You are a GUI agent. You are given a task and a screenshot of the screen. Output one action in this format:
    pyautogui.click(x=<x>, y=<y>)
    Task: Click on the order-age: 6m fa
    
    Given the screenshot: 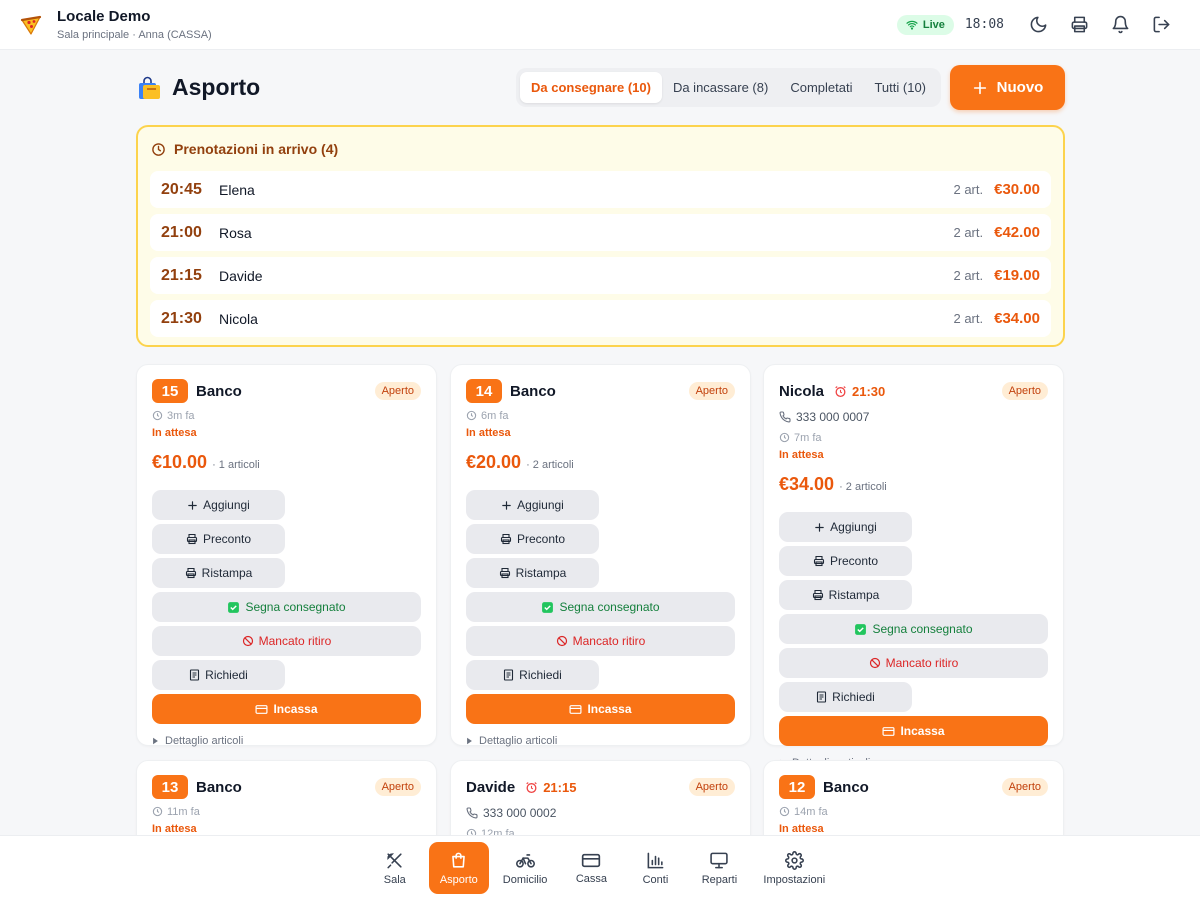 What is the action you would take?
    pyautogui.click(x=495, y=415)
    